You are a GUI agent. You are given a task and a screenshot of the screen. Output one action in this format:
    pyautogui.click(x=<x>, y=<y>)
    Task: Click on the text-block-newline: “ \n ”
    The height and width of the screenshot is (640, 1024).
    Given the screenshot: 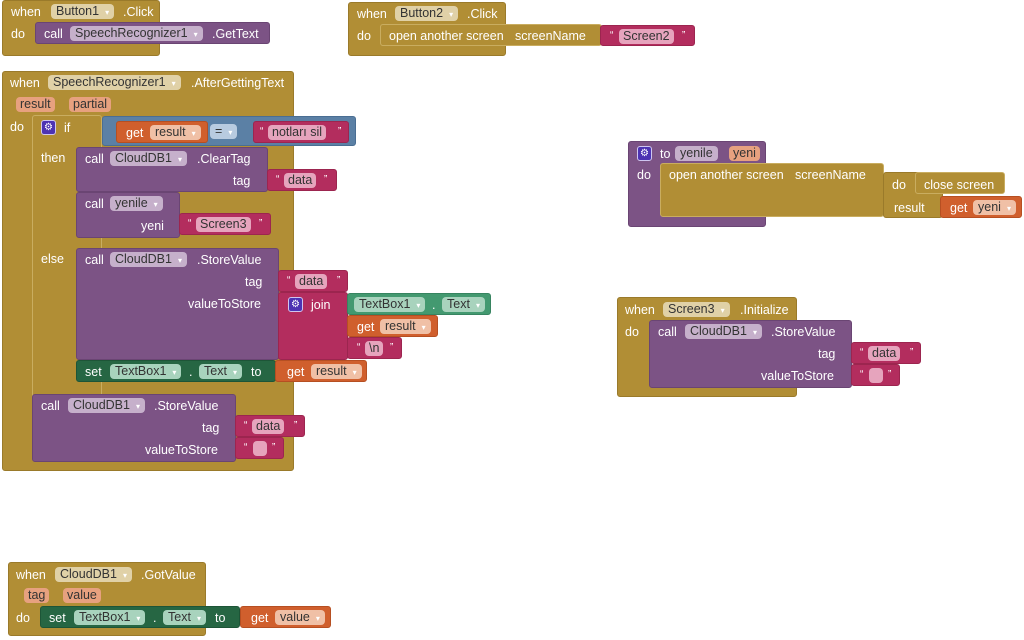 What is the action you would take?
    pyautogui.click(x=374, y=348)
    